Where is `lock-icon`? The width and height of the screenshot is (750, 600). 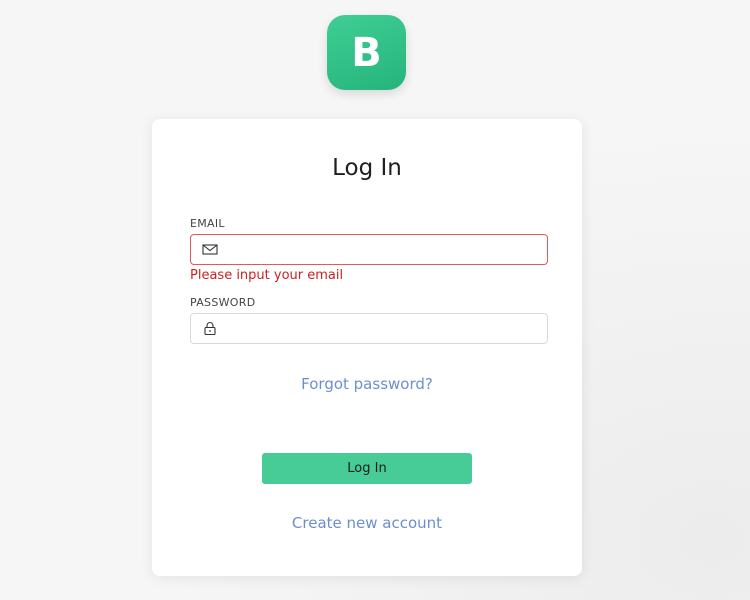 lock-icon is located at coordinates (210, 329).